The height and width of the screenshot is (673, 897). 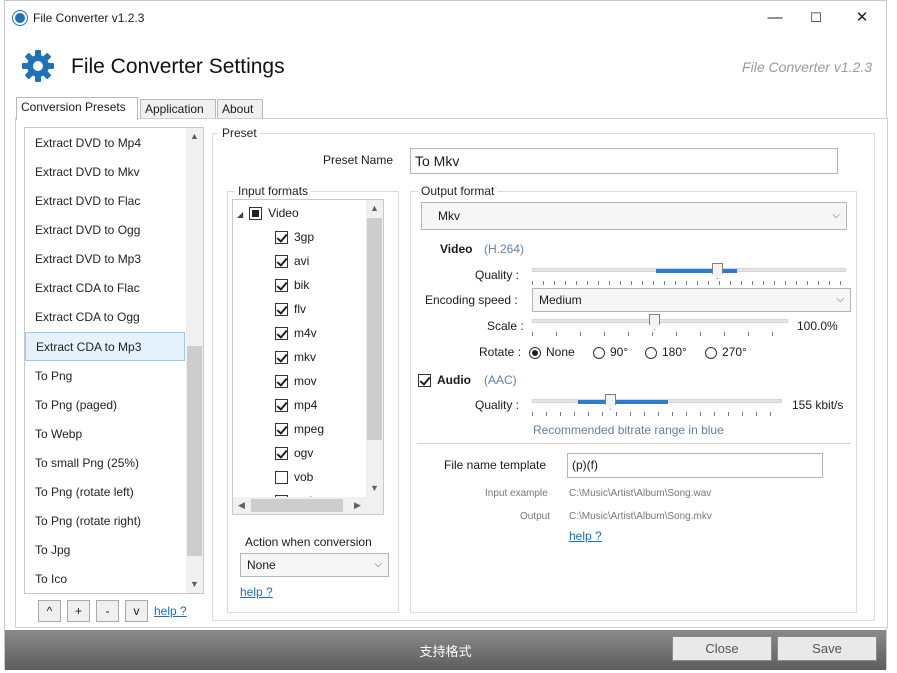 What do you see at coordinates (240, 109) in the screenshot?
I see `tab-about: About` at bounding box center [240, 109].